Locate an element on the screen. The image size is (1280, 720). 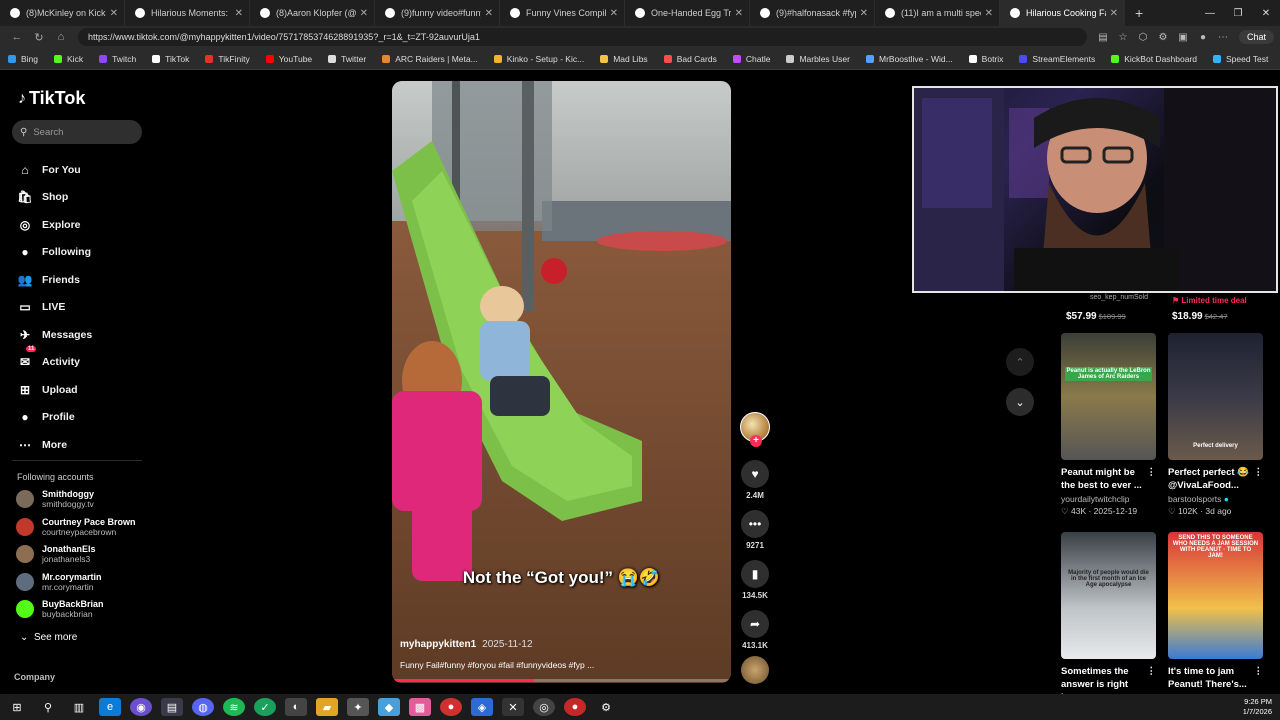
share-icon: ➦ is located at coordinates (755, 624).